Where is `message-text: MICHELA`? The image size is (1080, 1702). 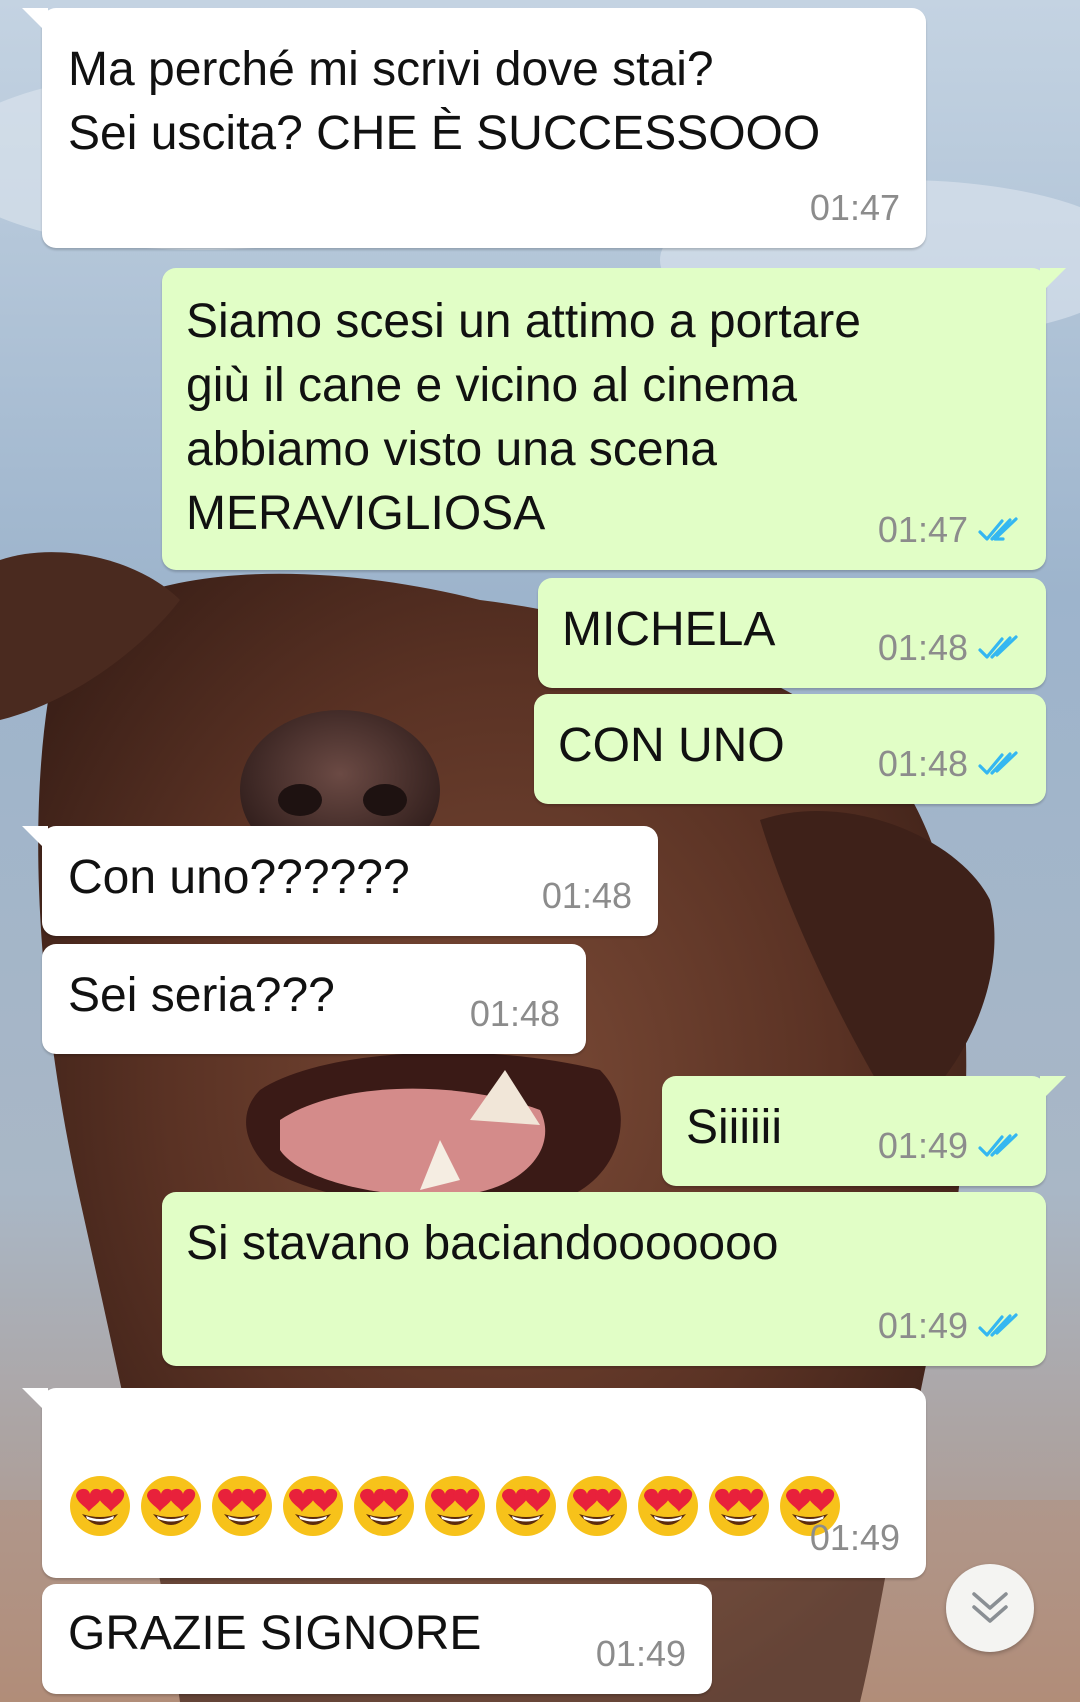
message-text: MICHELA is located at coordinates (669, 629).